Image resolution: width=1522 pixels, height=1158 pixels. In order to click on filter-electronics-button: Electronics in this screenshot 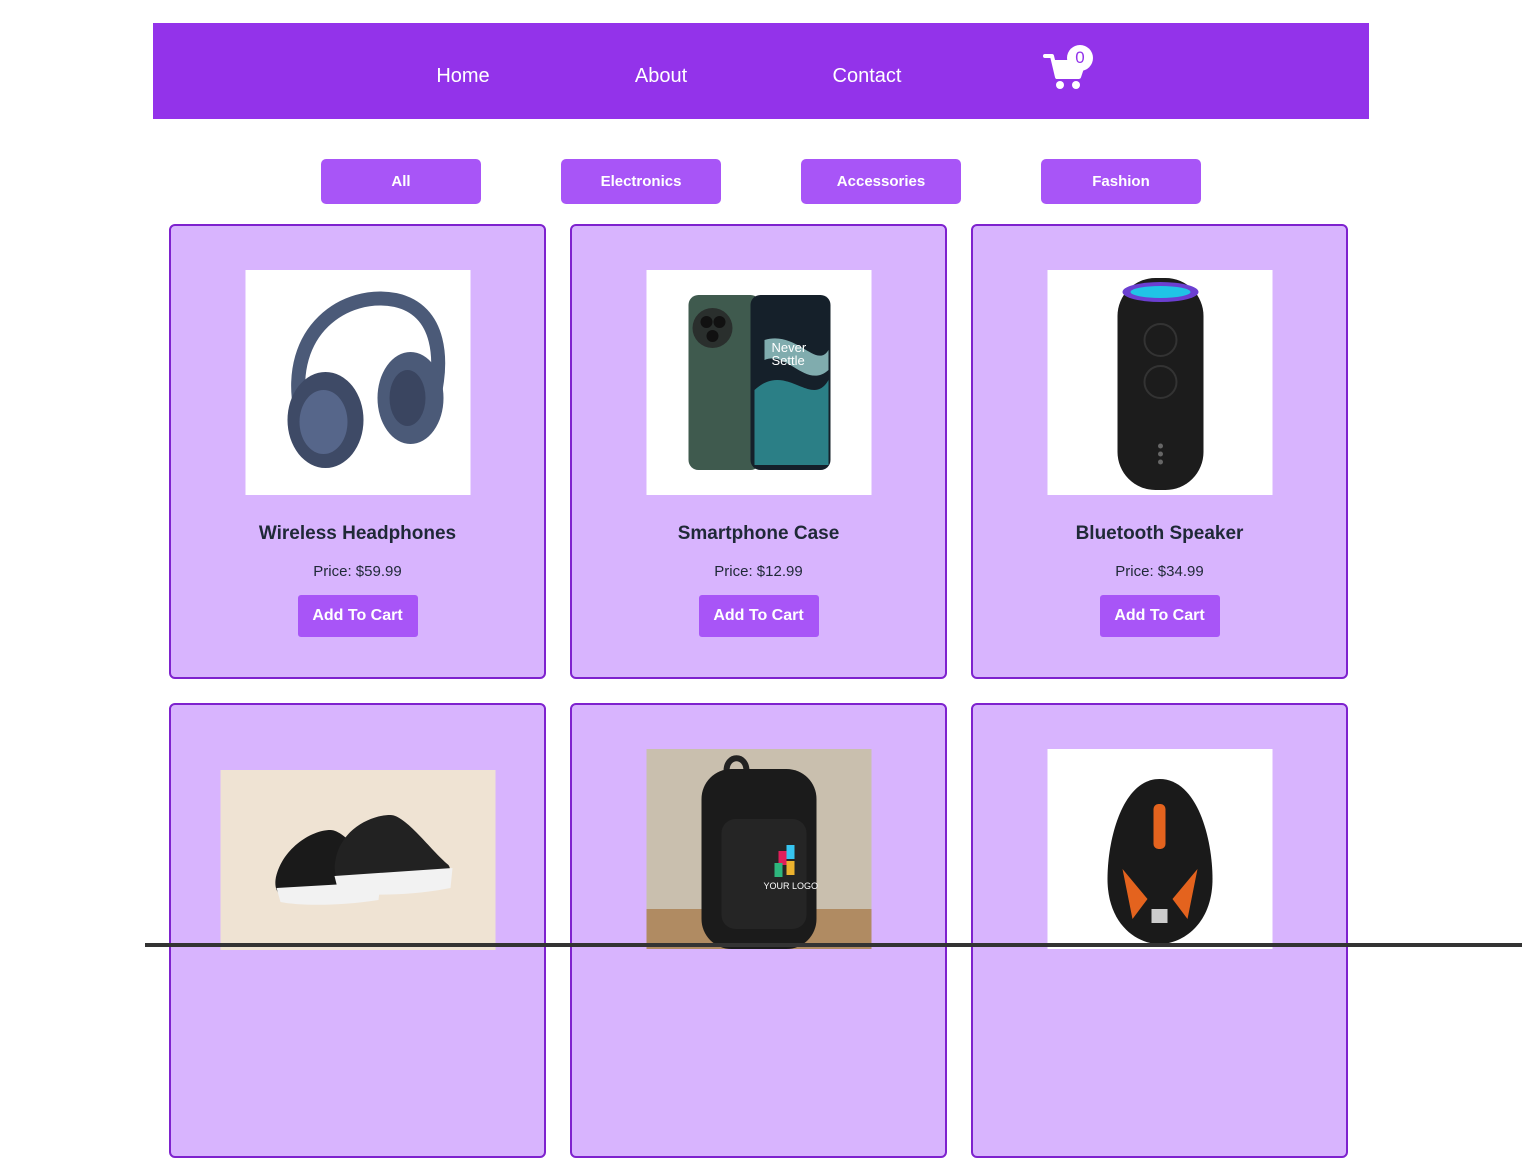, I will do `click(641, 181)`.